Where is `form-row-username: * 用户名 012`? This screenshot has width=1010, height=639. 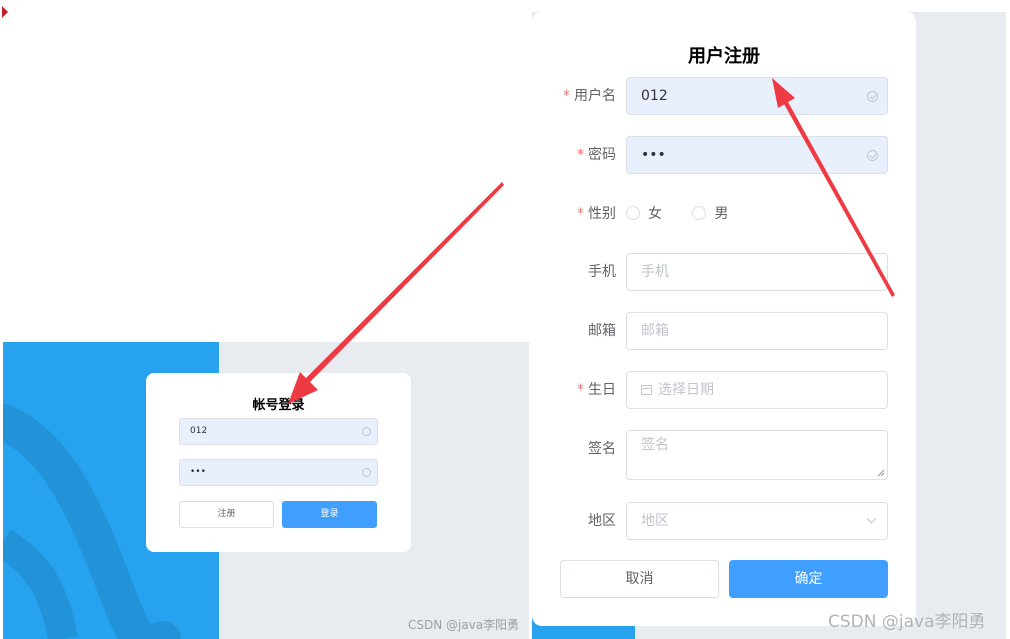 form-row-username: * 用户名 012 is located at coordinates (724, 96).